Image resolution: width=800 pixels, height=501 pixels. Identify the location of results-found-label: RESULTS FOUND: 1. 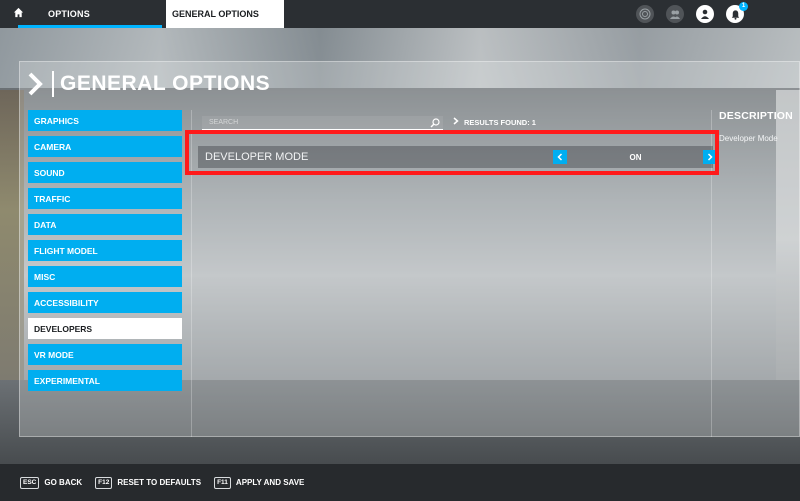
(500, 122).